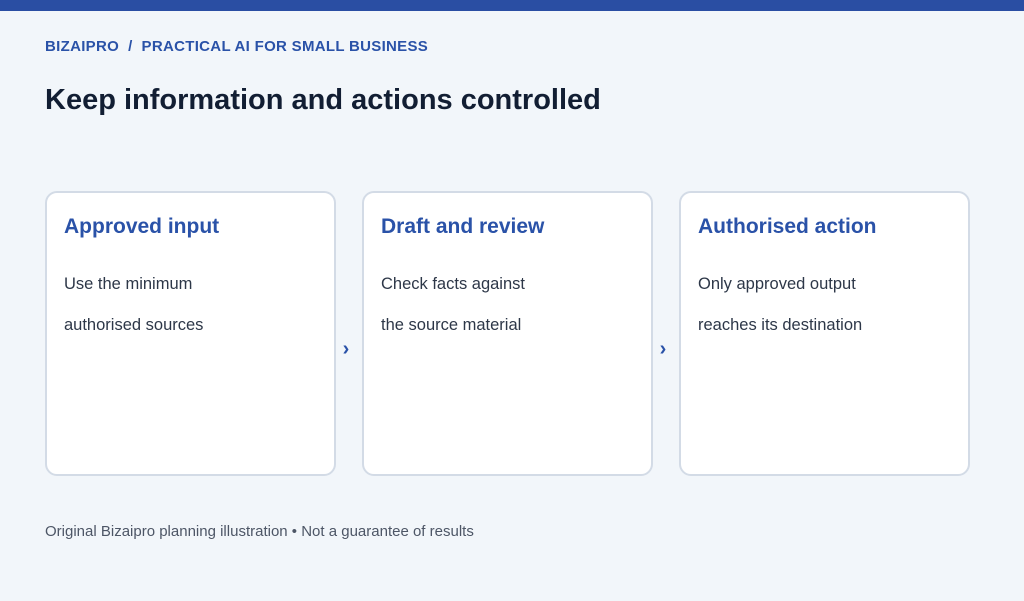 Image resolution: width=1024 pixels, height=601 pixels. Describe the element at coordinates (463, 226) in the screenshot. I see `step-card-title: Draft and review` at that location.